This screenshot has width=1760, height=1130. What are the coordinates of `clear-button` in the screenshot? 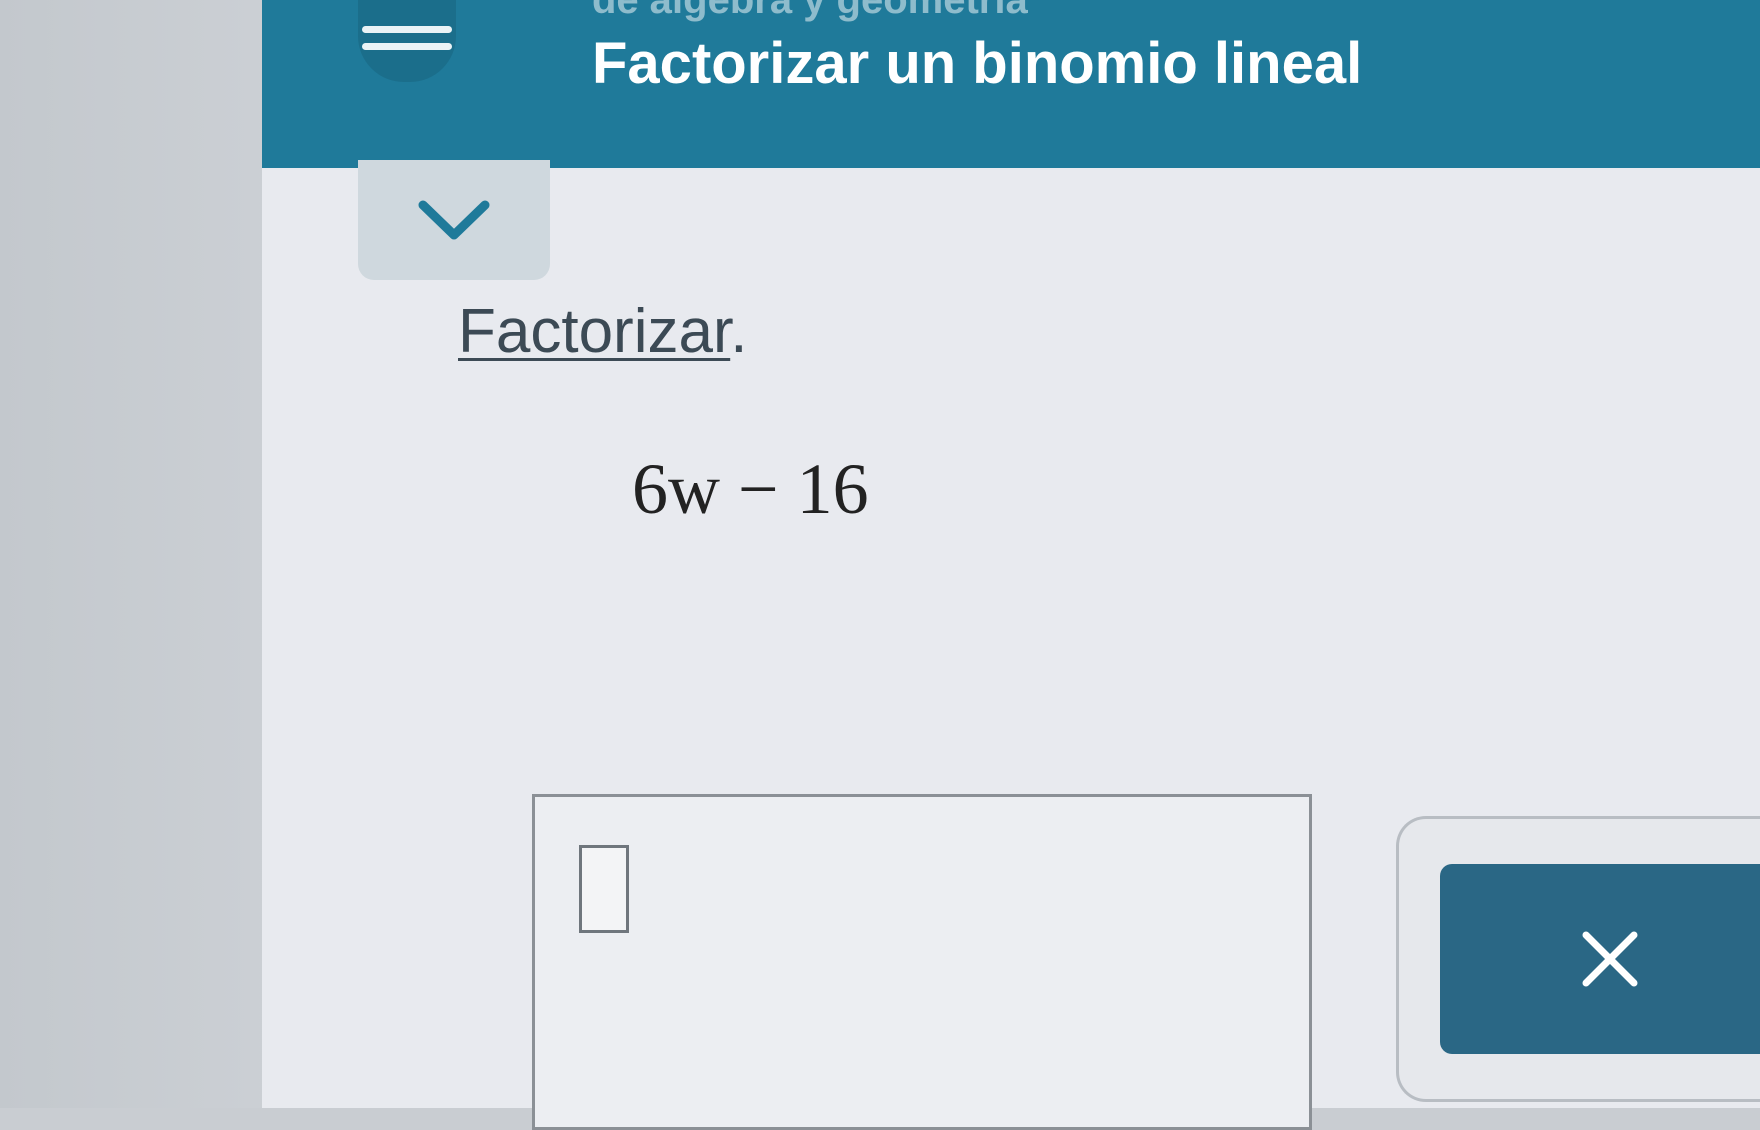 It's located at (1600, 959).